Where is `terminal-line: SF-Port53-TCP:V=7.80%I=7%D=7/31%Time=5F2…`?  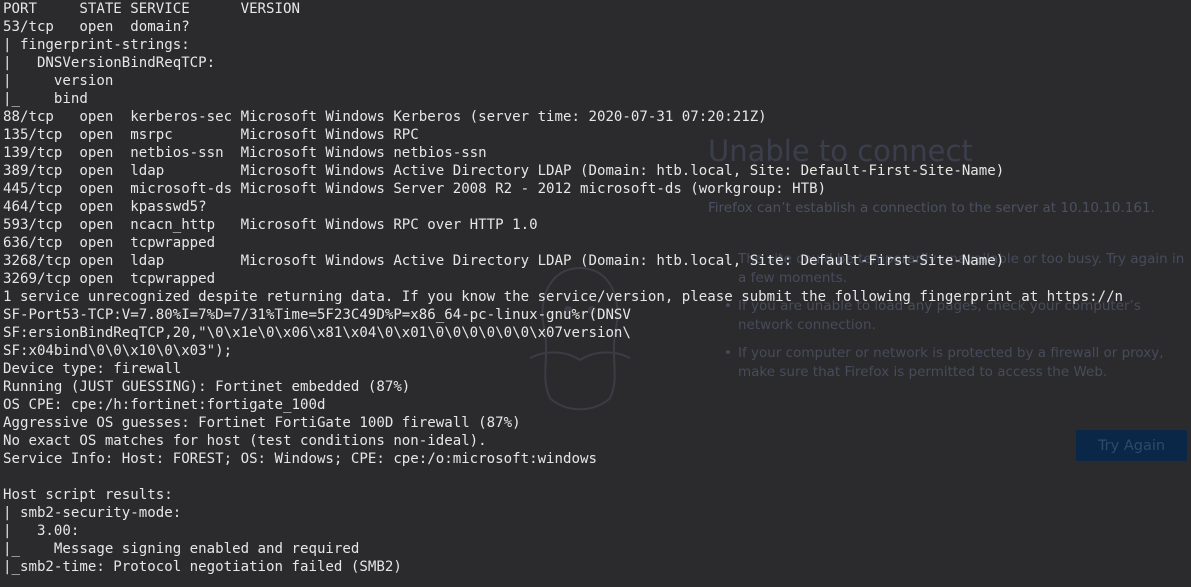 terminal-line: SF-Port53-TCP:V=7.80%I=7%D=7/31%Time=5F2… is located at coordinates (317, 315).